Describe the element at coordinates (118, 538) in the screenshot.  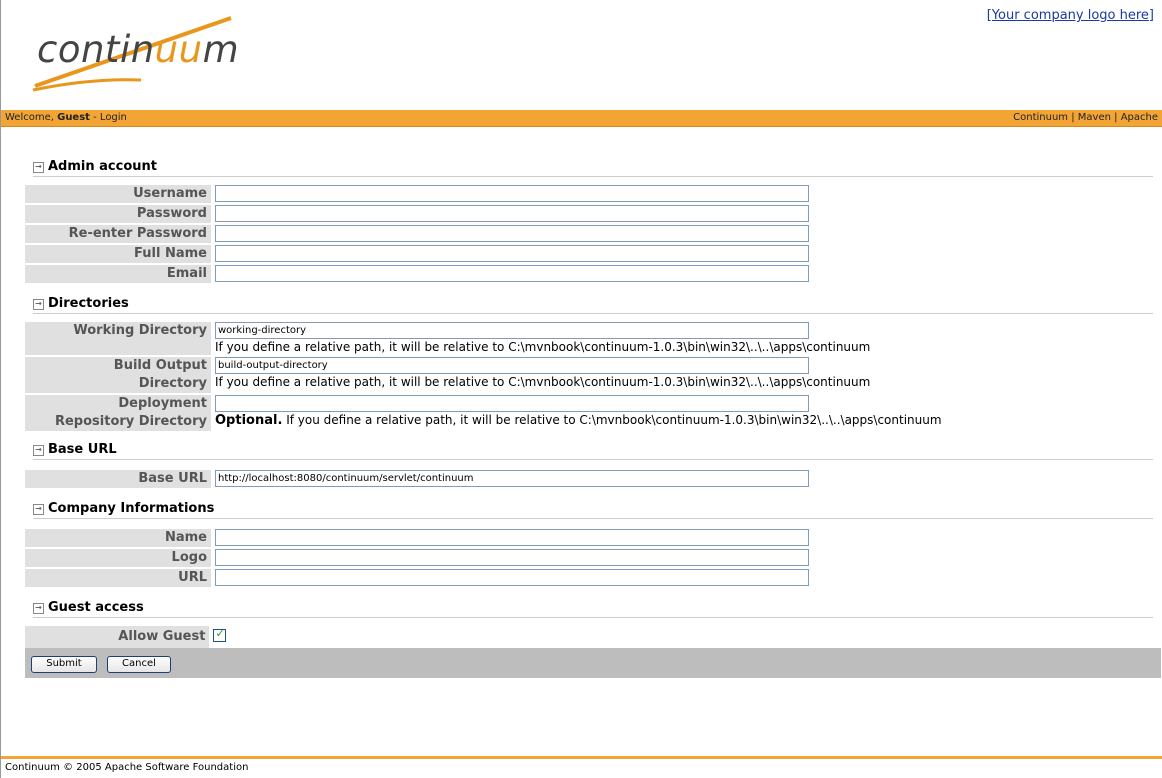
I see `company-name-label: Name` at that location.